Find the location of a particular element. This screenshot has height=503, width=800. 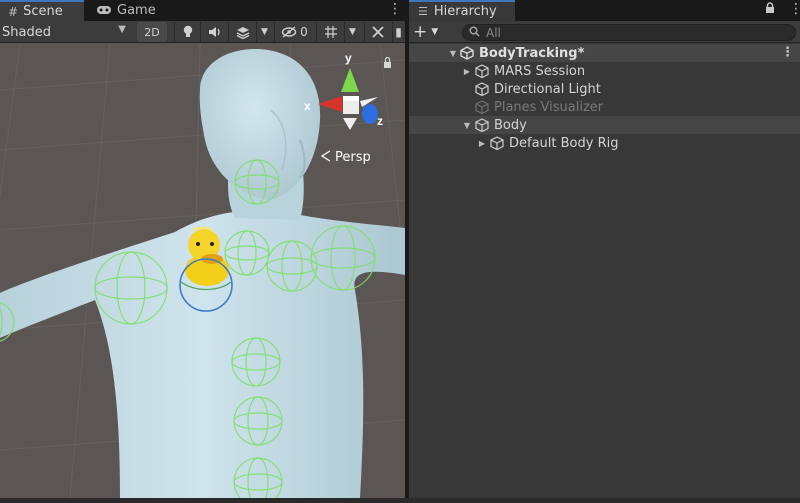

toolbar-overflow-icon: ▮ is located at coordinates (398, 32).